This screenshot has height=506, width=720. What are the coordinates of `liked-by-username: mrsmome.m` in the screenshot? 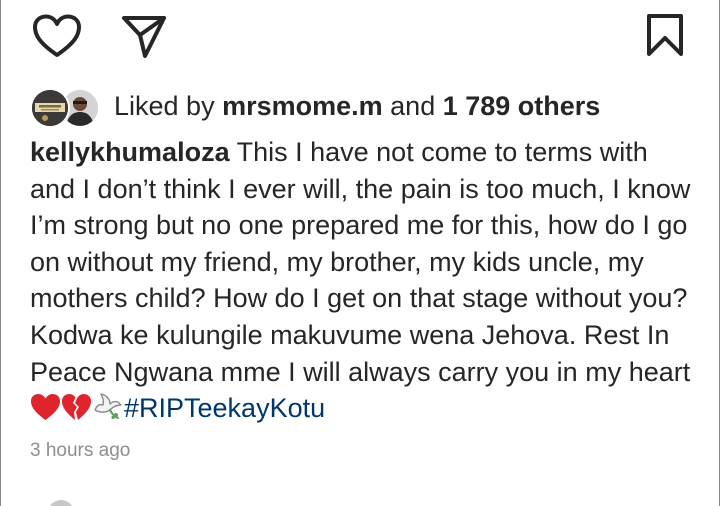 It's located at (302, 106).